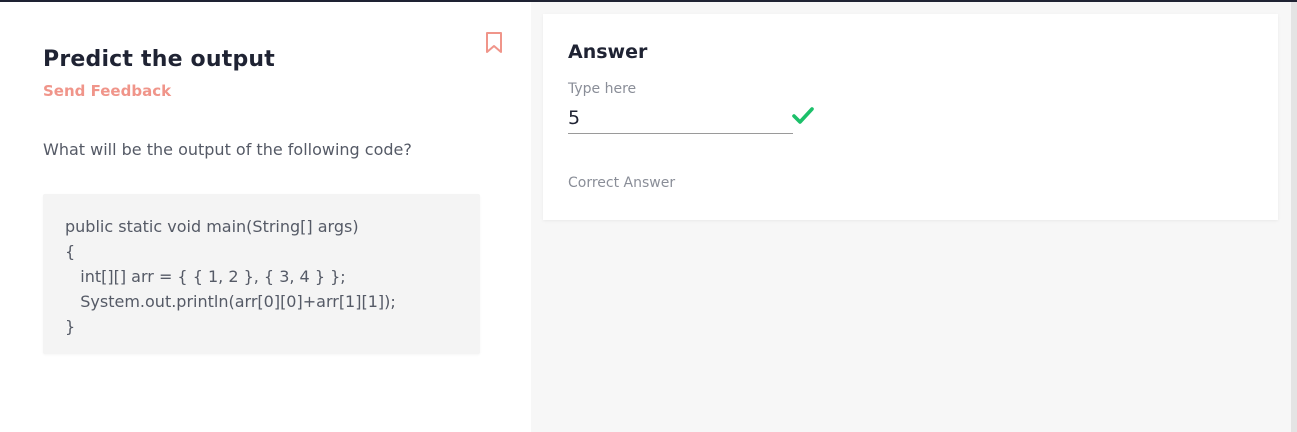 This screenshot has height=432, width=1297. What do you see at coordinates (70, 251) in the screenshot?
I see `code-line: {` at bounding box center [70, 251].